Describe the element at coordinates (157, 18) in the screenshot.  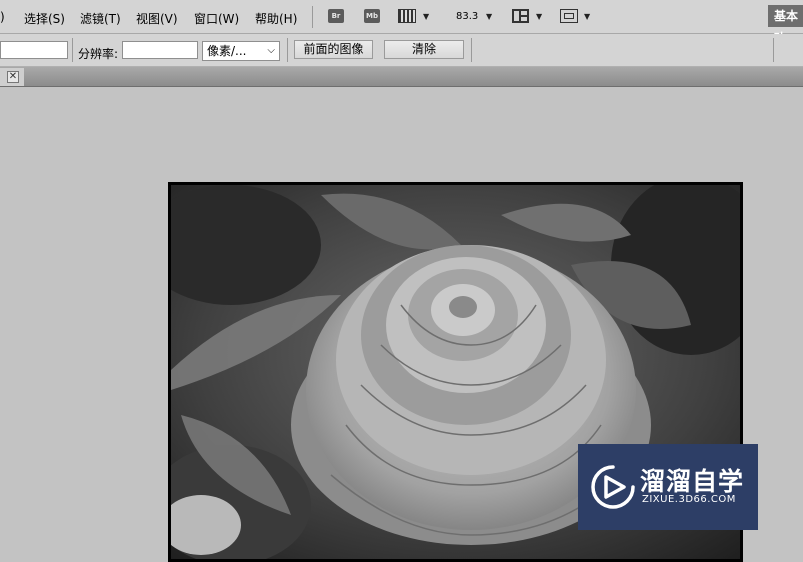
I see `menu-item-view: 视图(V)` at that location.